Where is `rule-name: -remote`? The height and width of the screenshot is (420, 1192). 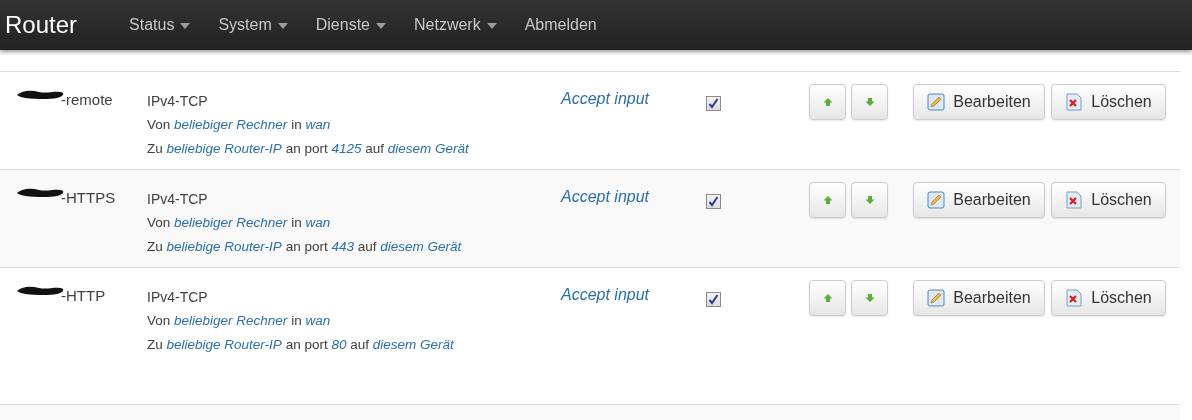 rule-name: -remote is located at coordinates (87, 100).